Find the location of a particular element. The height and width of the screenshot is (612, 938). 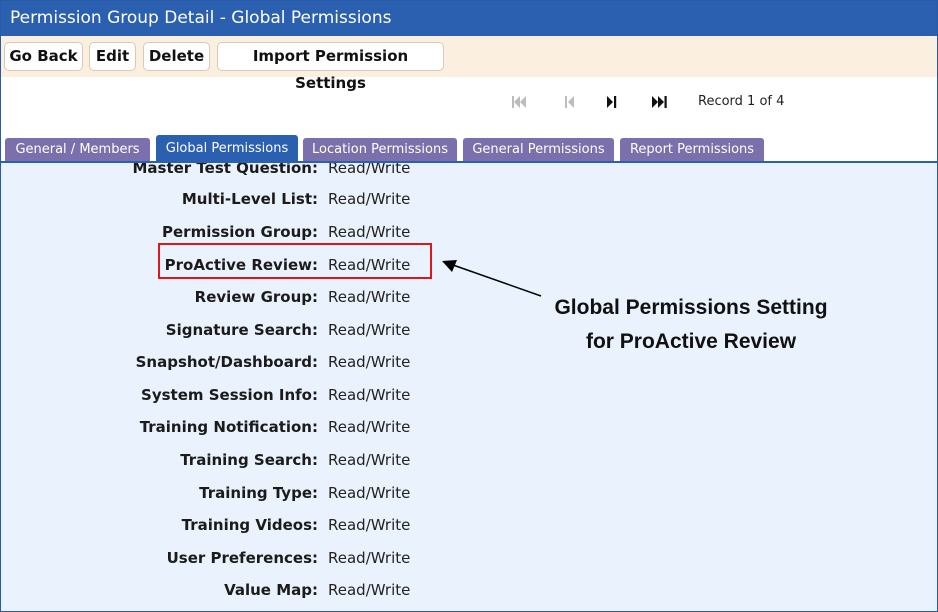

highlight-box is located at coordinates (295, 261).